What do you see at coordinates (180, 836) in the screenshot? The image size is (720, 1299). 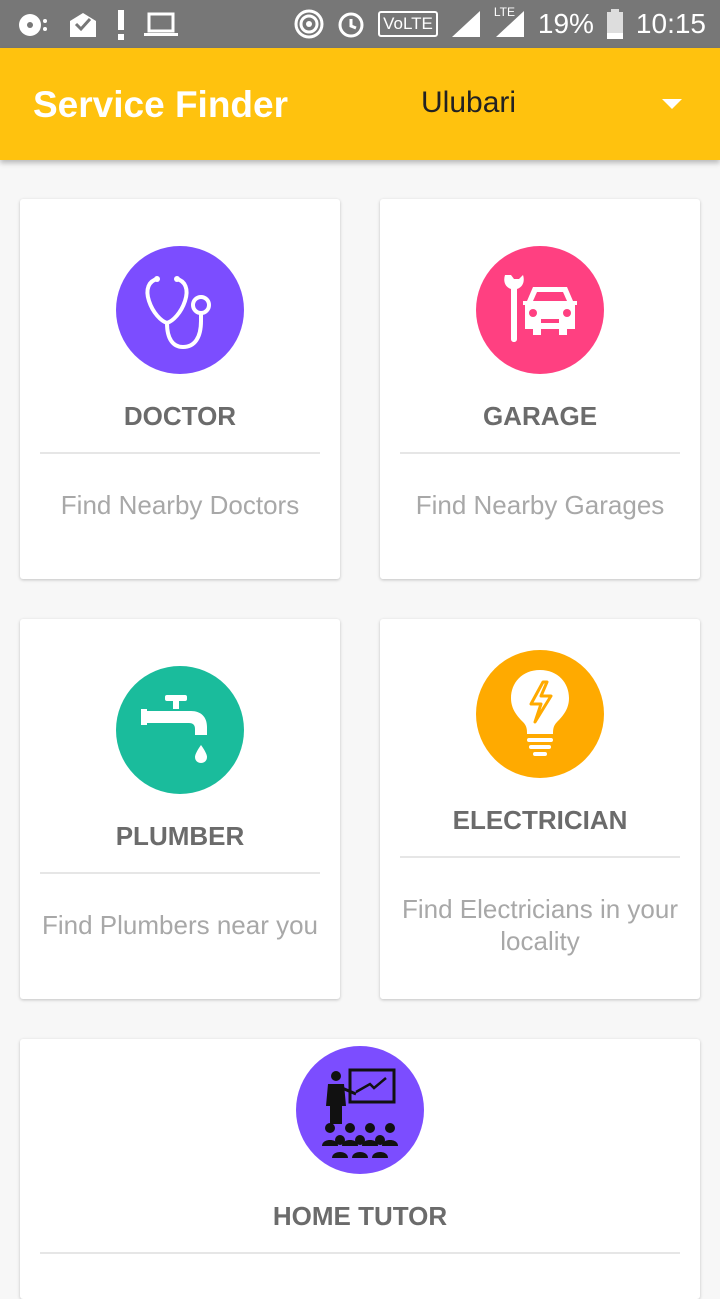 I see `card-title: PLUMBER` at bounding box center [180, 836].